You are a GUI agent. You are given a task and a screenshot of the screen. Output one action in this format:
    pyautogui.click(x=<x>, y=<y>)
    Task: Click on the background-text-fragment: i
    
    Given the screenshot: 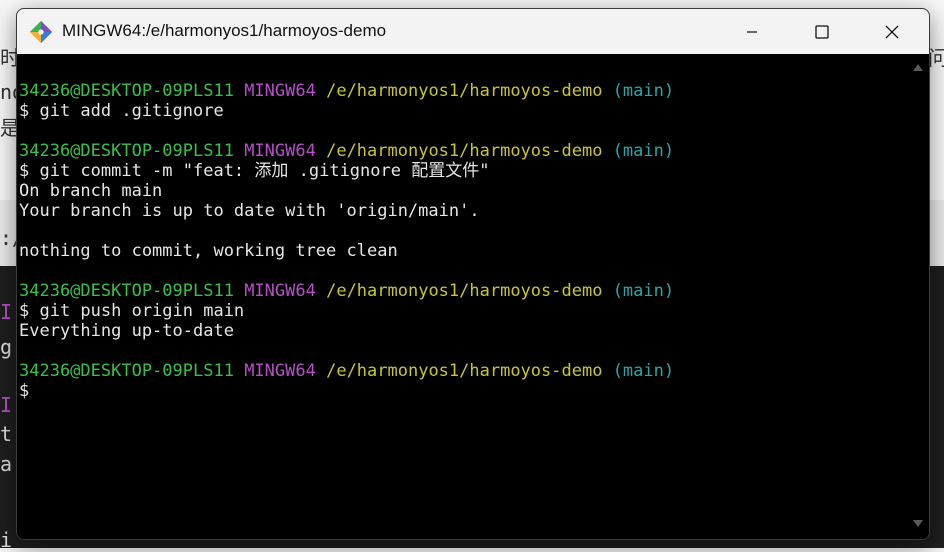 What is the action you would take?
    pyautogui.click(x=6, y=540)
    